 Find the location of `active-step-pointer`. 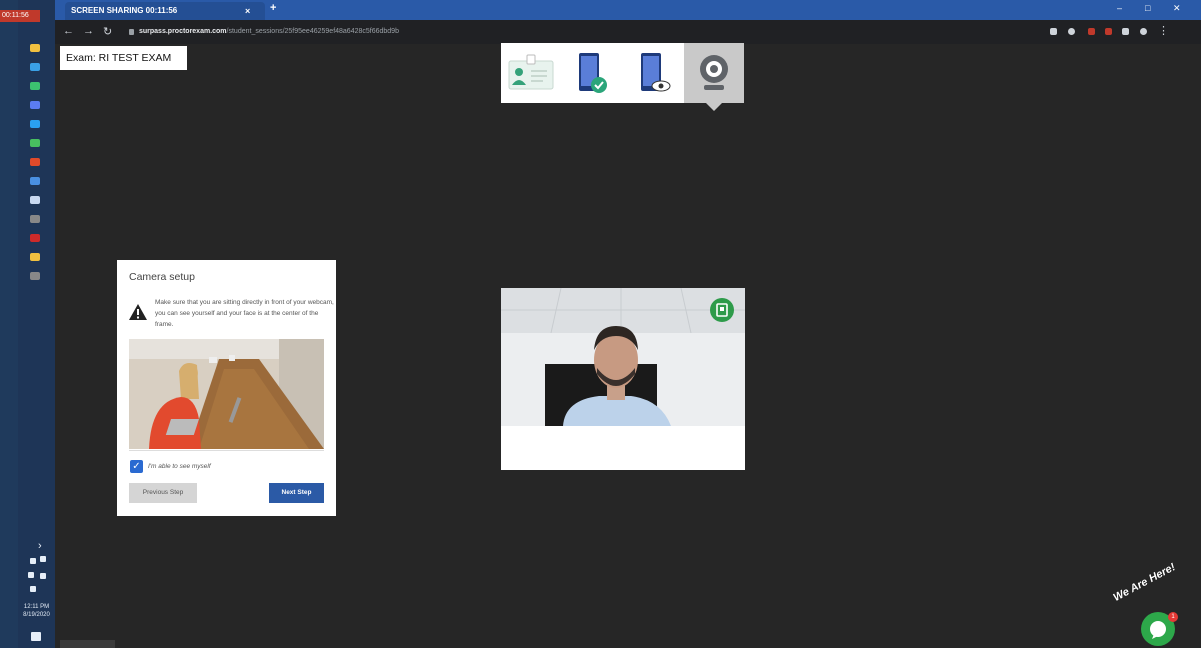

active-step-pointer is located at coordinates (714, 107).